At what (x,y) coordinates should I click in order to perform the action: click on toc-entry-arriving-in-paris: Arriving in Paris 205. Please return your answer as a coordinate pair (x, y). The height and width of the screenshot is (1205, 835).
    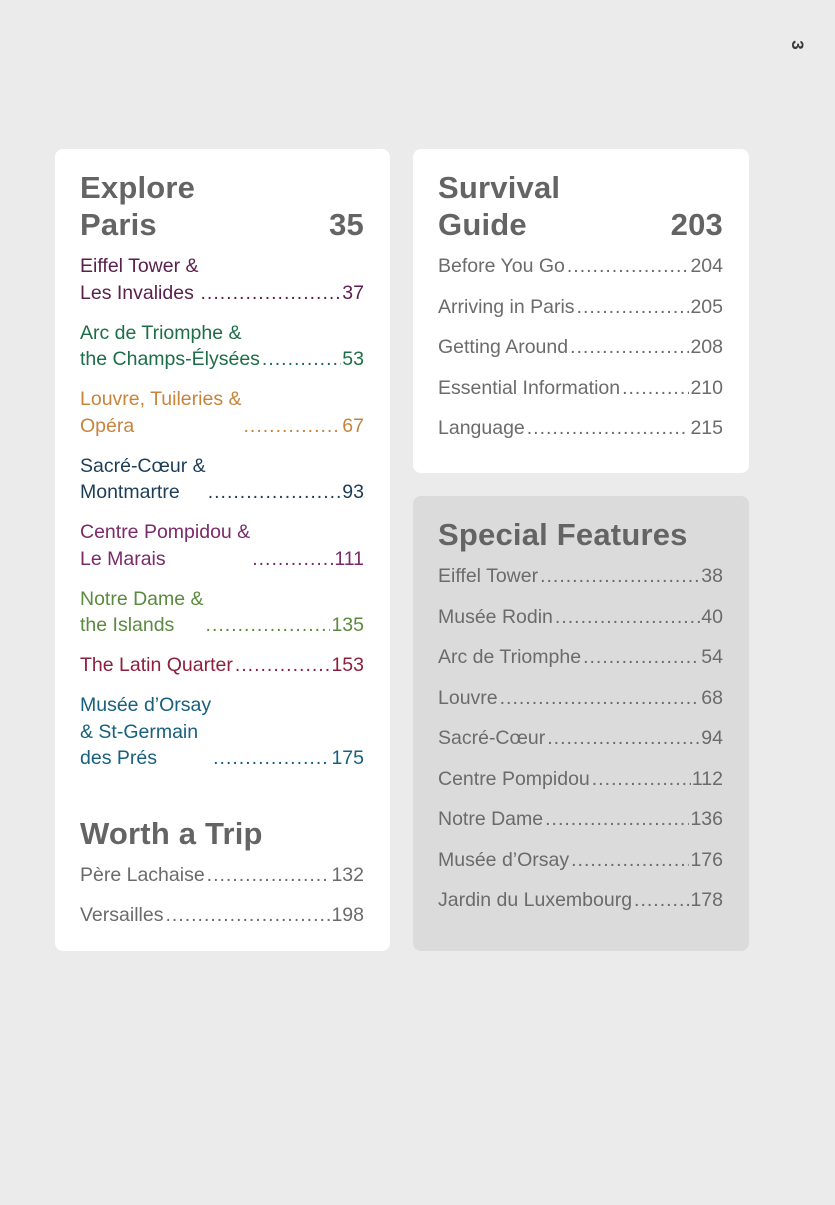
    Looking at the image, I should click on (580, 307).